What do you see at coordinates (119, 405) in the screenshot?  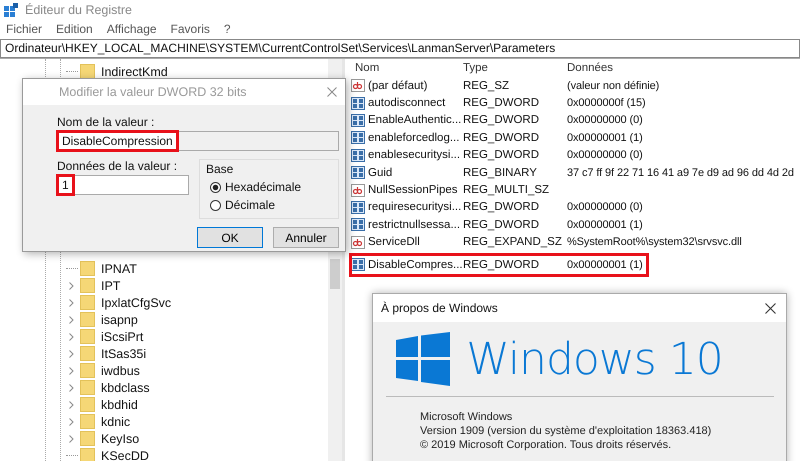 I see `tree-item: kbdhid` at bounding box center [119, 405].